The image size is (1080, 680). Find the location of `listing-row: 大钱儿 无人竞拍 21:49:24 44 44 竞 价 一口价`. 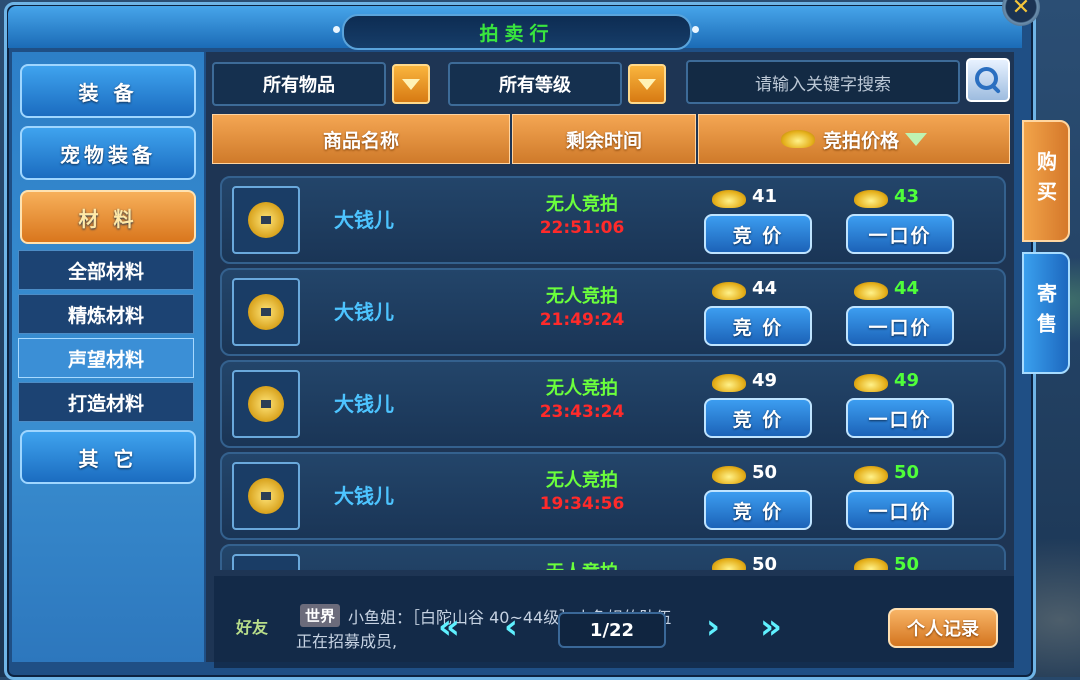

listing-row: 大钱儿 无人竞拍 21:49:24 44 44 竞 价 一口价 is located at coordinates (613, 312).